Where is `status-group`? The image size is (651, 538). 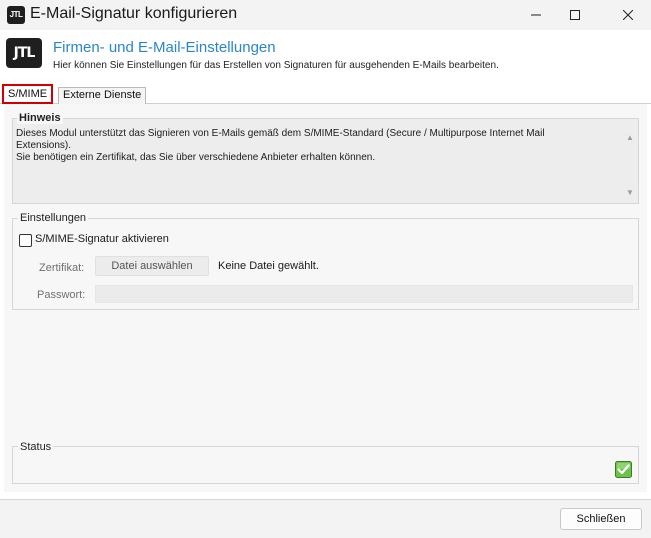 status-group is located at coordinates (325, 465).